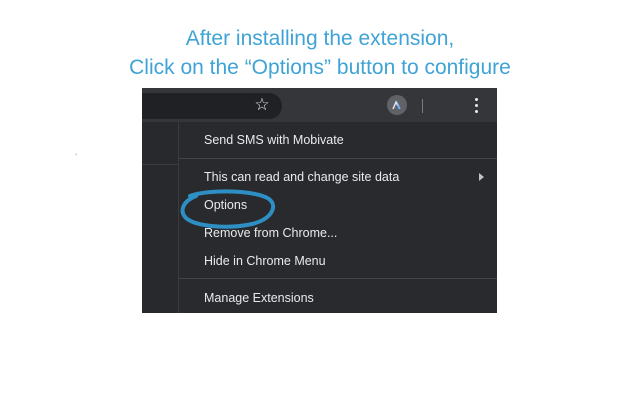  I want to click on mobivate-logo-icon, so click(396, 105).